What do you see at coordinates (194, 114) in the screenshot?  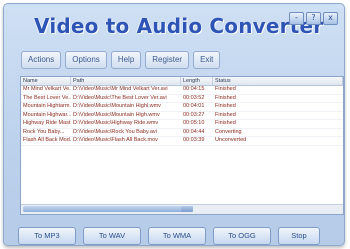 I see `cell-length: 00:03:27` at bounding box center [194, 114].